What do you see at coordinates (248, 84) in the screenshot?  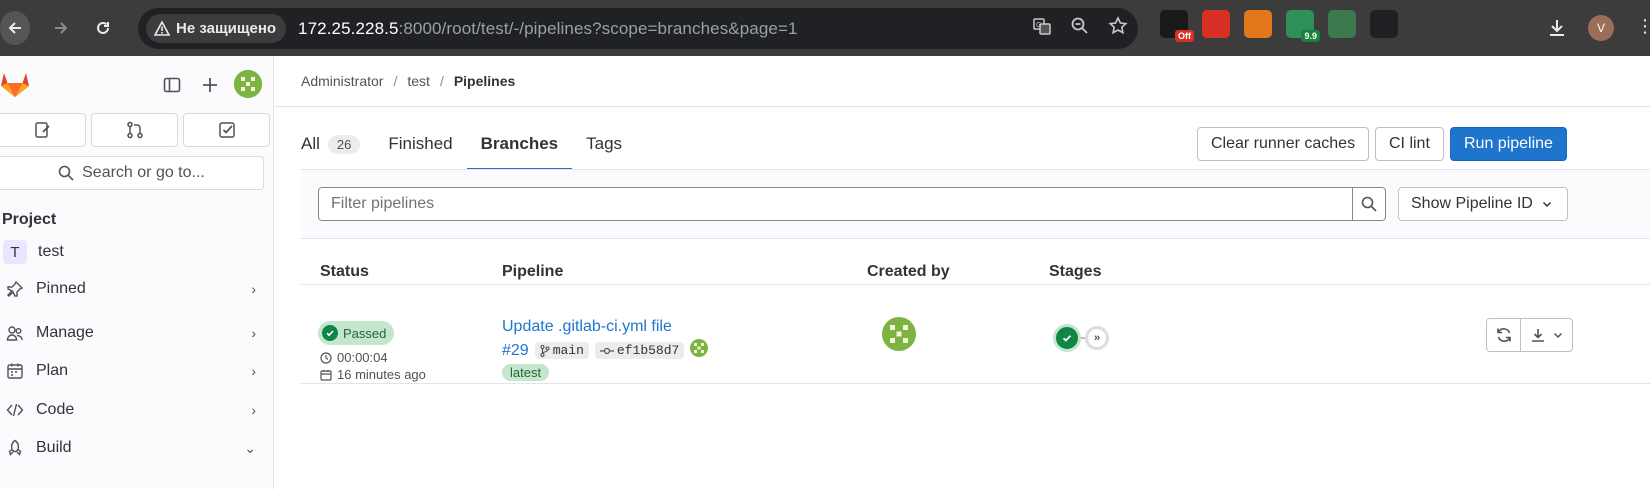 I see `user-avatar` at bounding box center [248, 84].